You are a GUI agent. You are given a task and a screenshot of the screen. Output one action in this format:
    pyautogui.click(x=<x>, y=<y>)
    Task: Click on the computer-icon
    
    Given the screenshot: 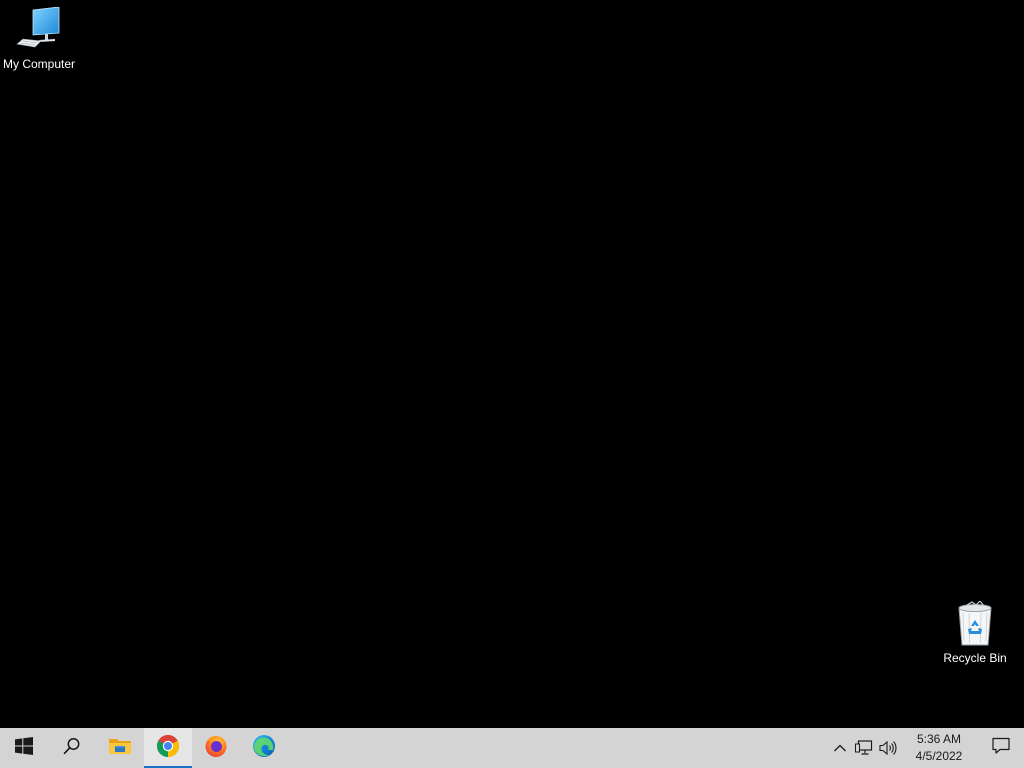 What is the action you would take?
    pyautogui.click(x=39, y=30)
    